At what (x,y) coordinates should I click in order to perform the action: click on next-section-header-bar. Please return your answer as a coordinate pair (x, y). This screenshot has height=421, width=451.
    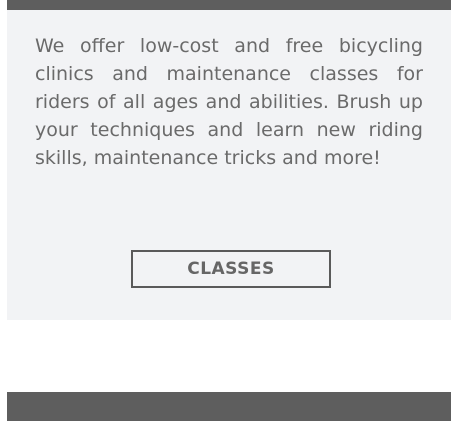
    Looking at the image, I should click on (229, 406).